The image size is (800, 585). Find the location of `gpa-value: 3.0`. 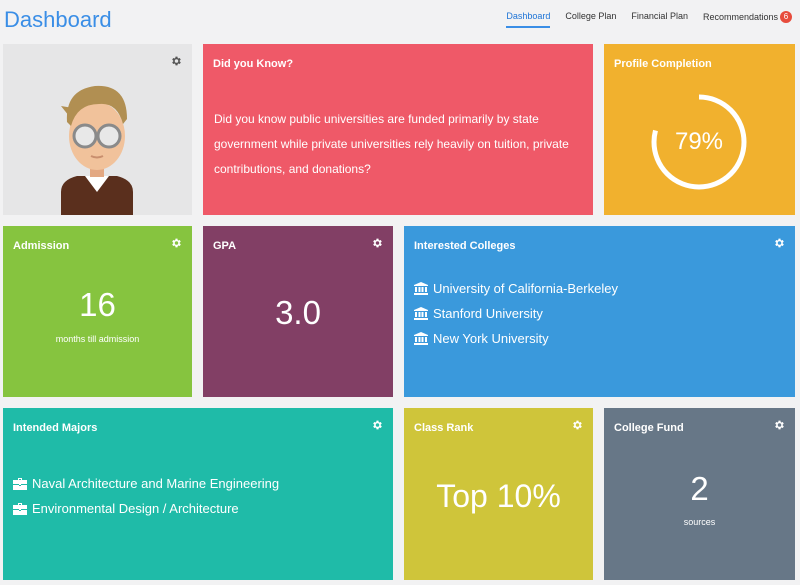

gpa-value: 3.0 is located at coordinates (298, 312).